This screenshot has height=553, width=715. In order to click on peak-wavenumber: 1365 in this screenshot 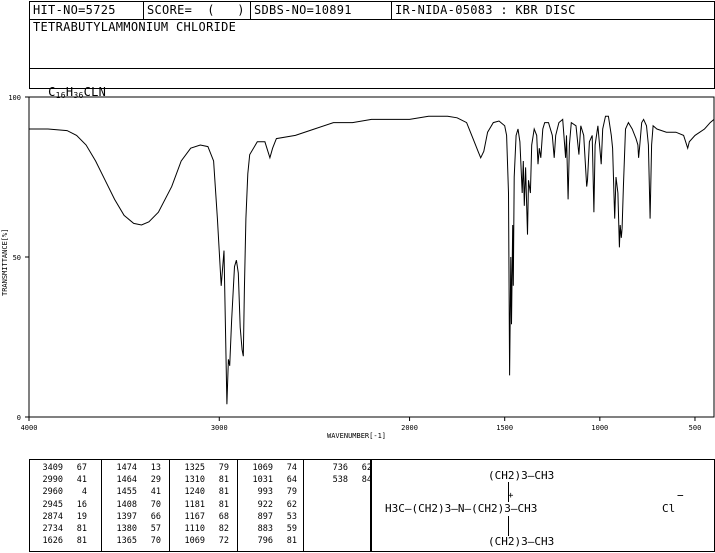, I will do `click(126, 541)`.